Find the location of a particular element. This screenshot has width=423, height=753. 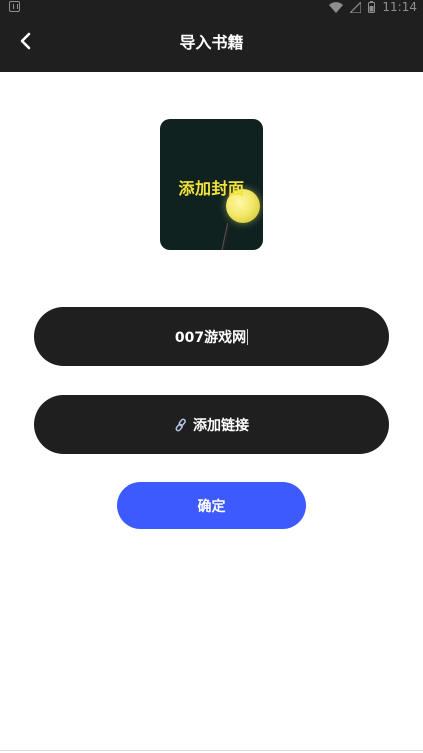

confirm-button: 确定 is located at coordinates (211, 505).